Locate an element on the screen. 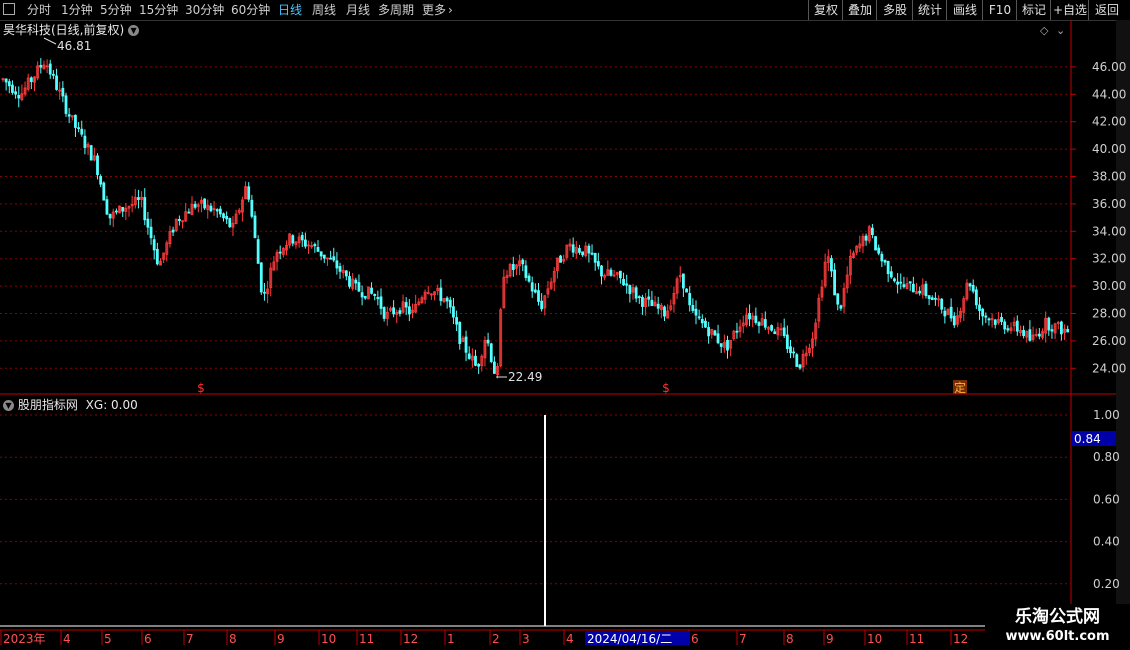 Image resolution: width=1130 pixels, height=650 pixels. diamond-icon: ◇ is located at coordinates (1044, 30).